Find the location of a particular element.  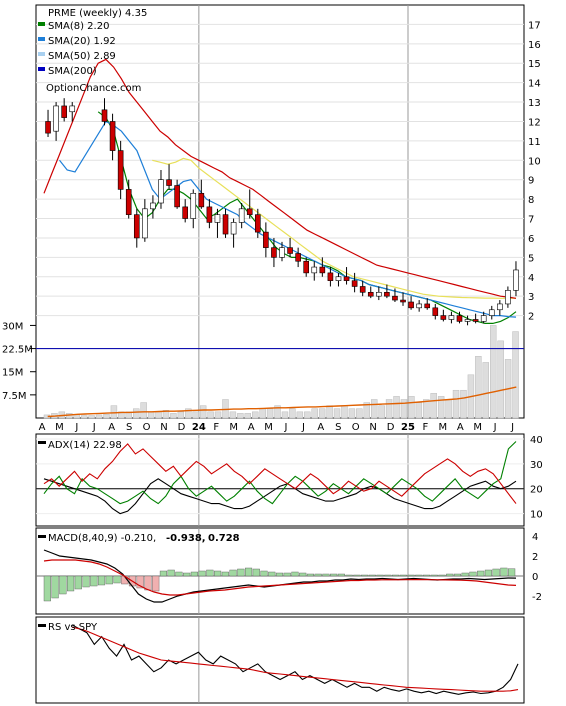

x-tick-label: F is located at coordinates (216, 427).